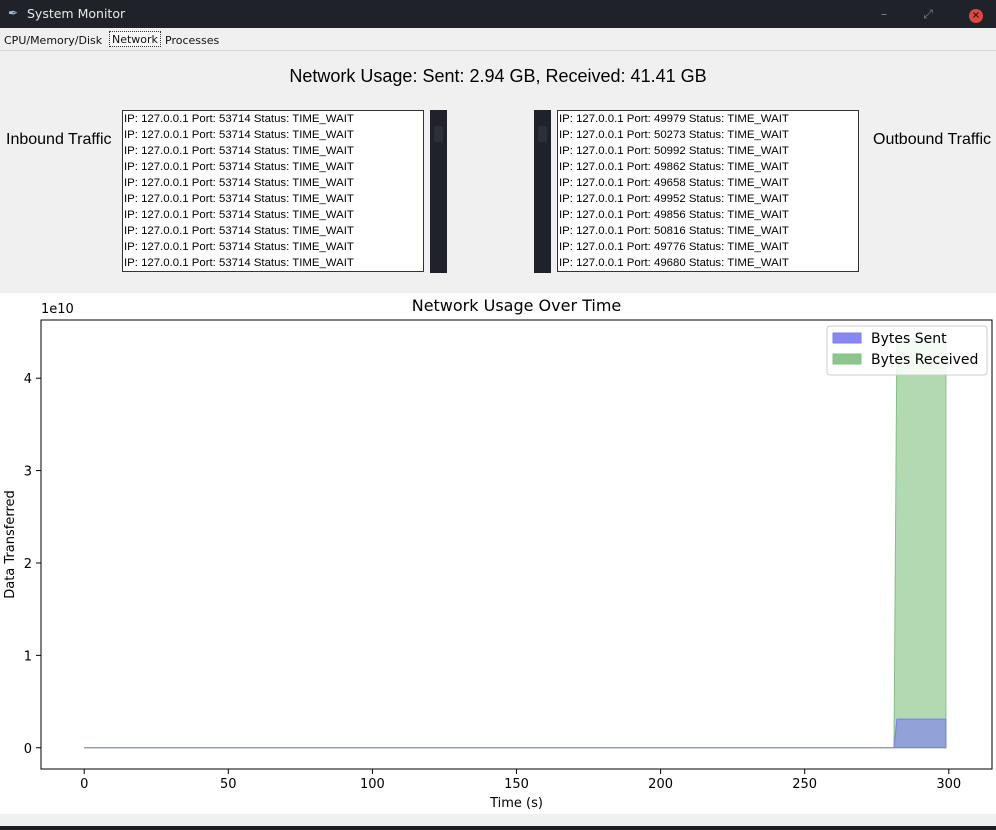 This screenshot has height=830, width=996. What do you see at coordinates (84, 784) in the screenshot?
I see `x-tick-label: 0` at bounding box center [84, 784].